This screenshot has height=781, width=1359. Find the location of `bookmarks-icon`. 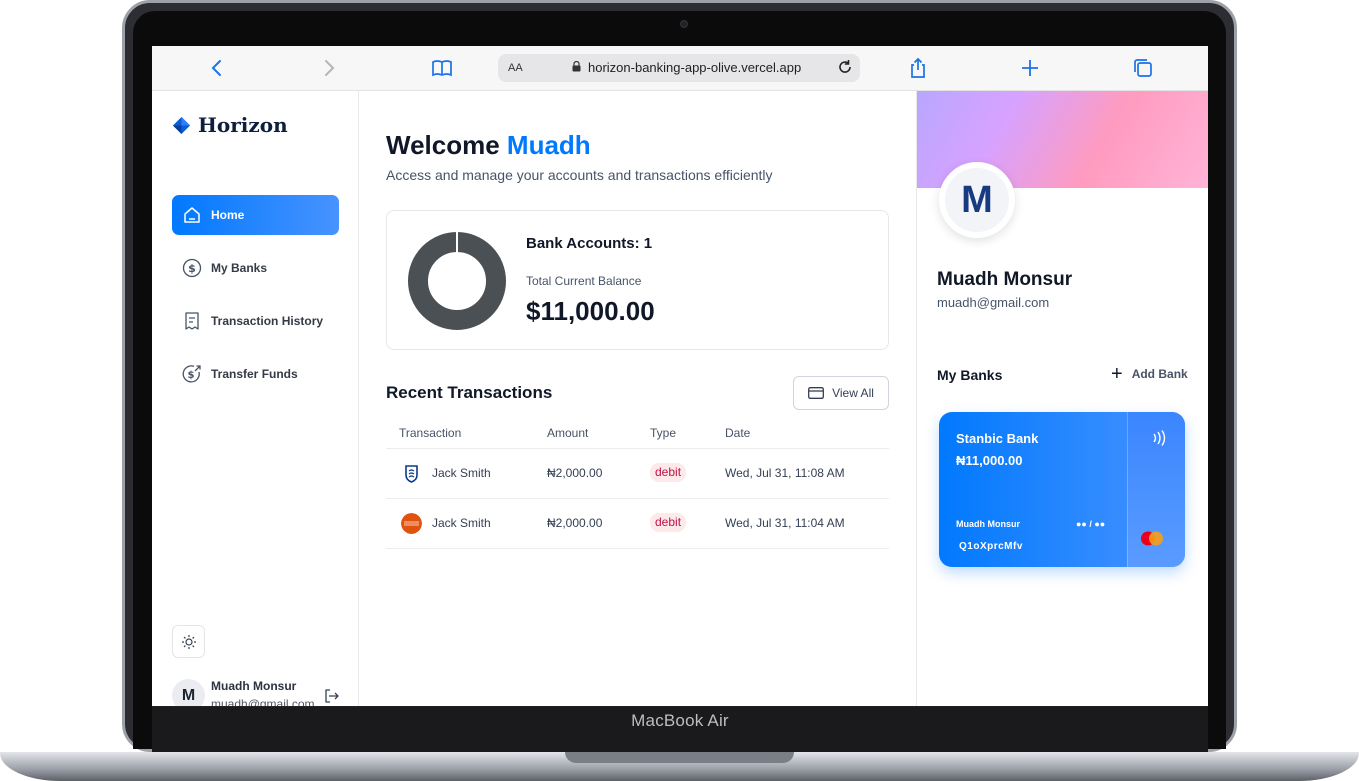

bookmarks-icon is located at coordinates (442, 68).